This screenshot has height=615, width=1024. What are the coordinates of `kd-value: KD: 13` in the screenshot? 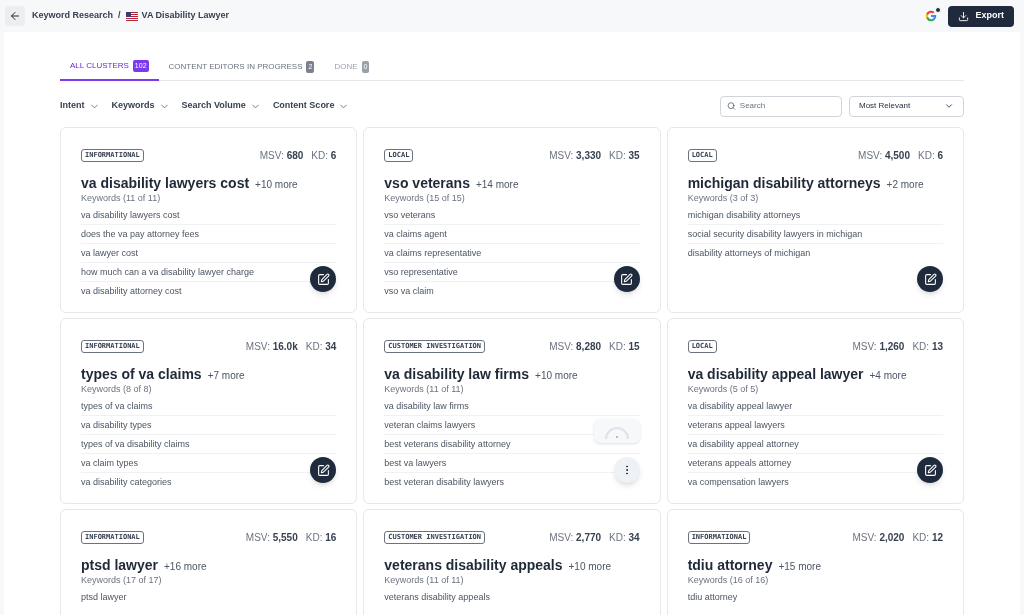 It's located at (927, 347).